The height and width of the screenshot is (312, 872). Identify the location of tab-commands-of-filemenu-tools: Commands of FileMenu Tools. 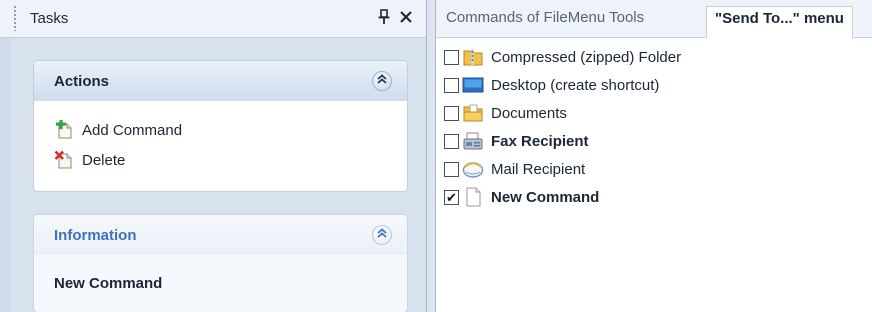
(545, 22).